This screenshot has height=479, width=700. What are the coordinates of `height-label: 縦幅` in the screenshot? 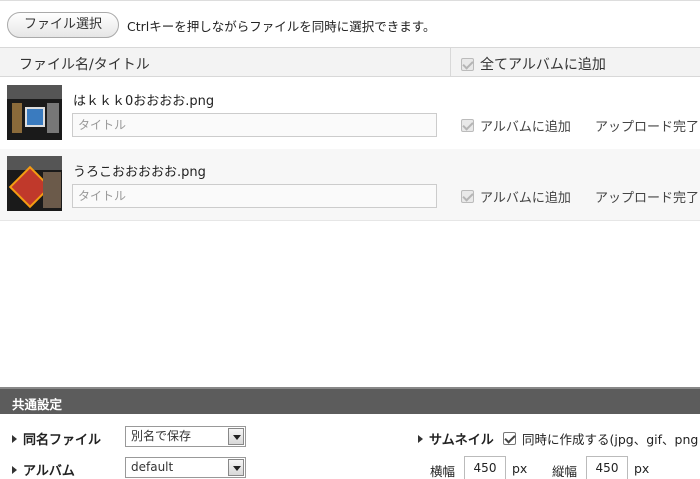 It's located at (565, 471).